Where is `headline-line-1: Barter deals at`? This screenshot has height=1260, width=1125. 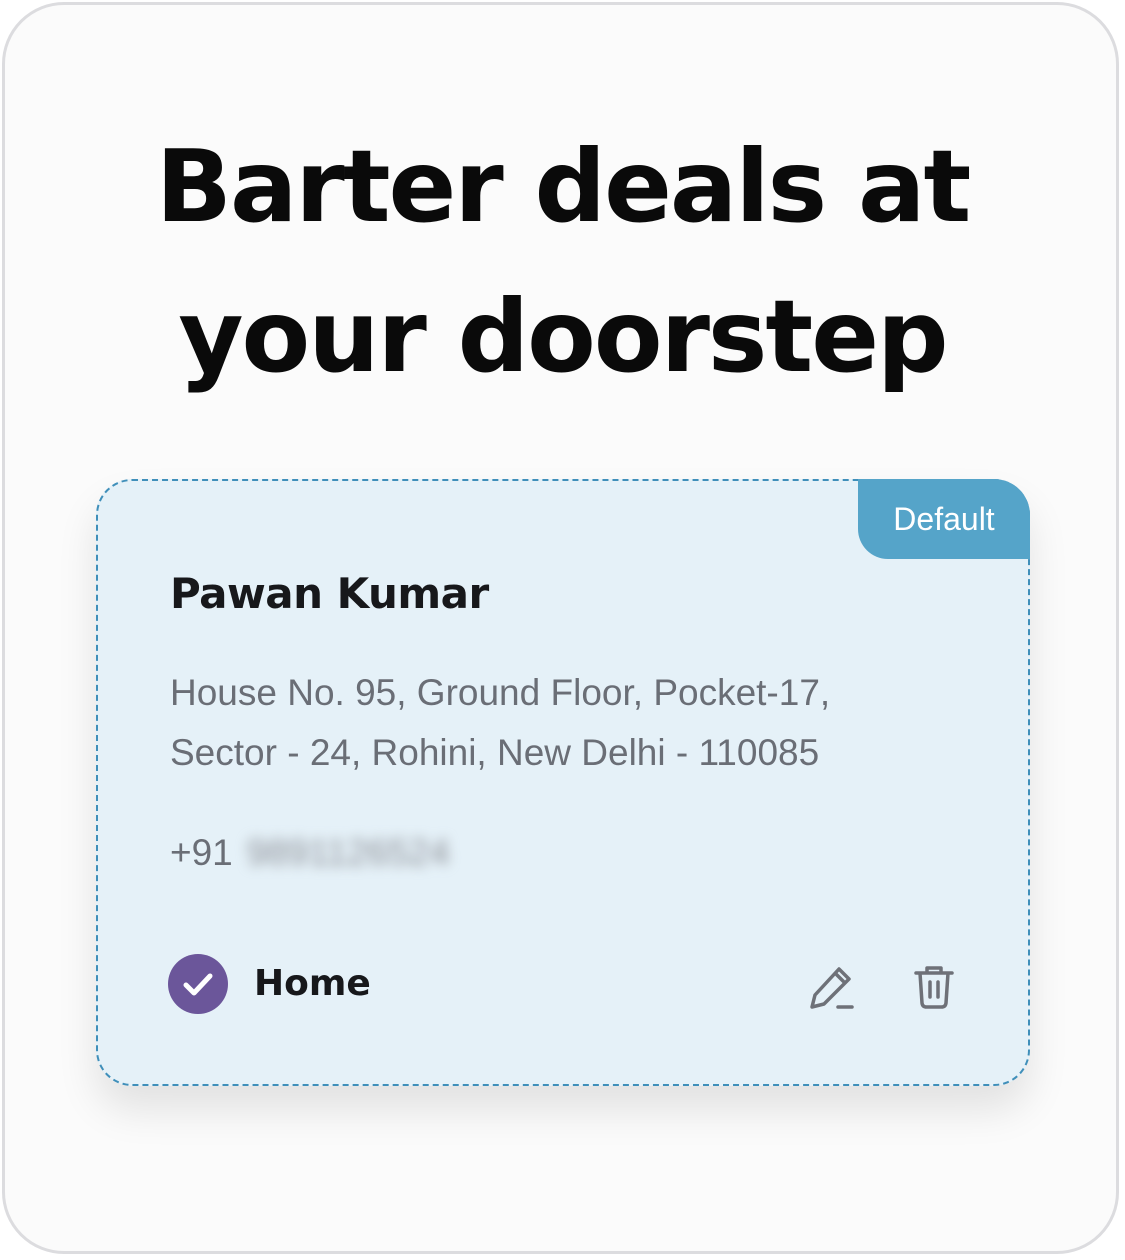 headline-line-1: Barter deals at is located at coordinates (563, 186).